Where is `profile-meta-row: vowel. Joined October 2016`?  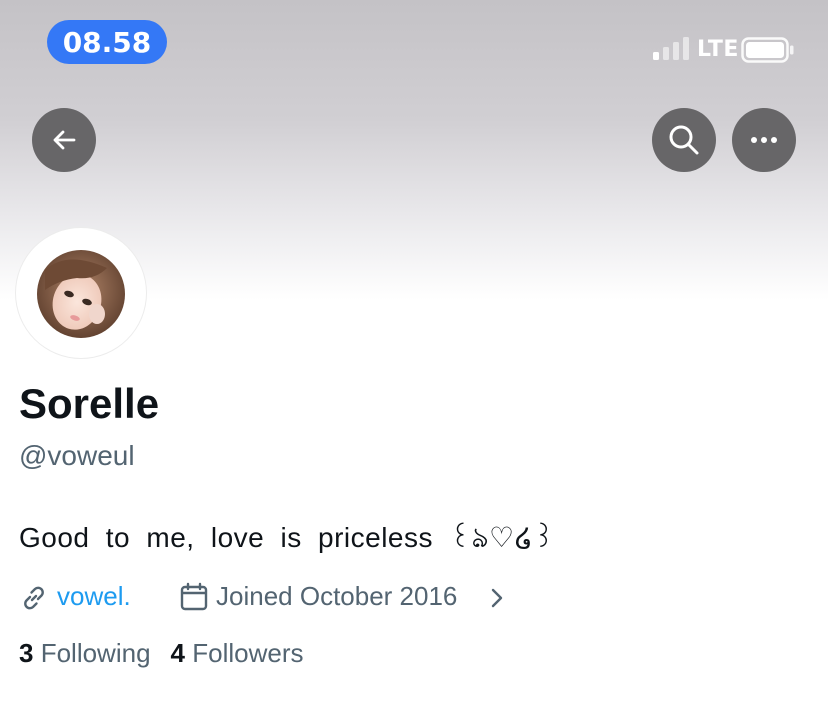
profile-meta-row: vowel. Joined October 2016 is located at coordinates (414, 596).